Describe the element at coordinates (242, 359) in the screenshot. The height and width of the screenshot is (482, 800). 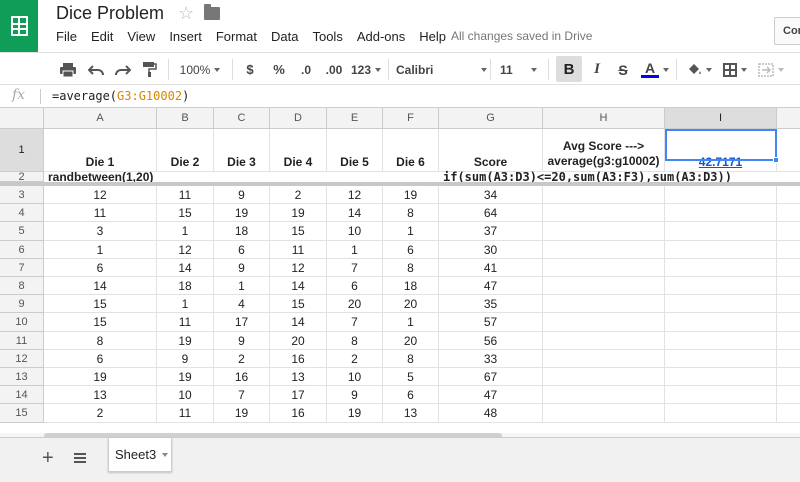
I see `cell-c12: 2` at that location.